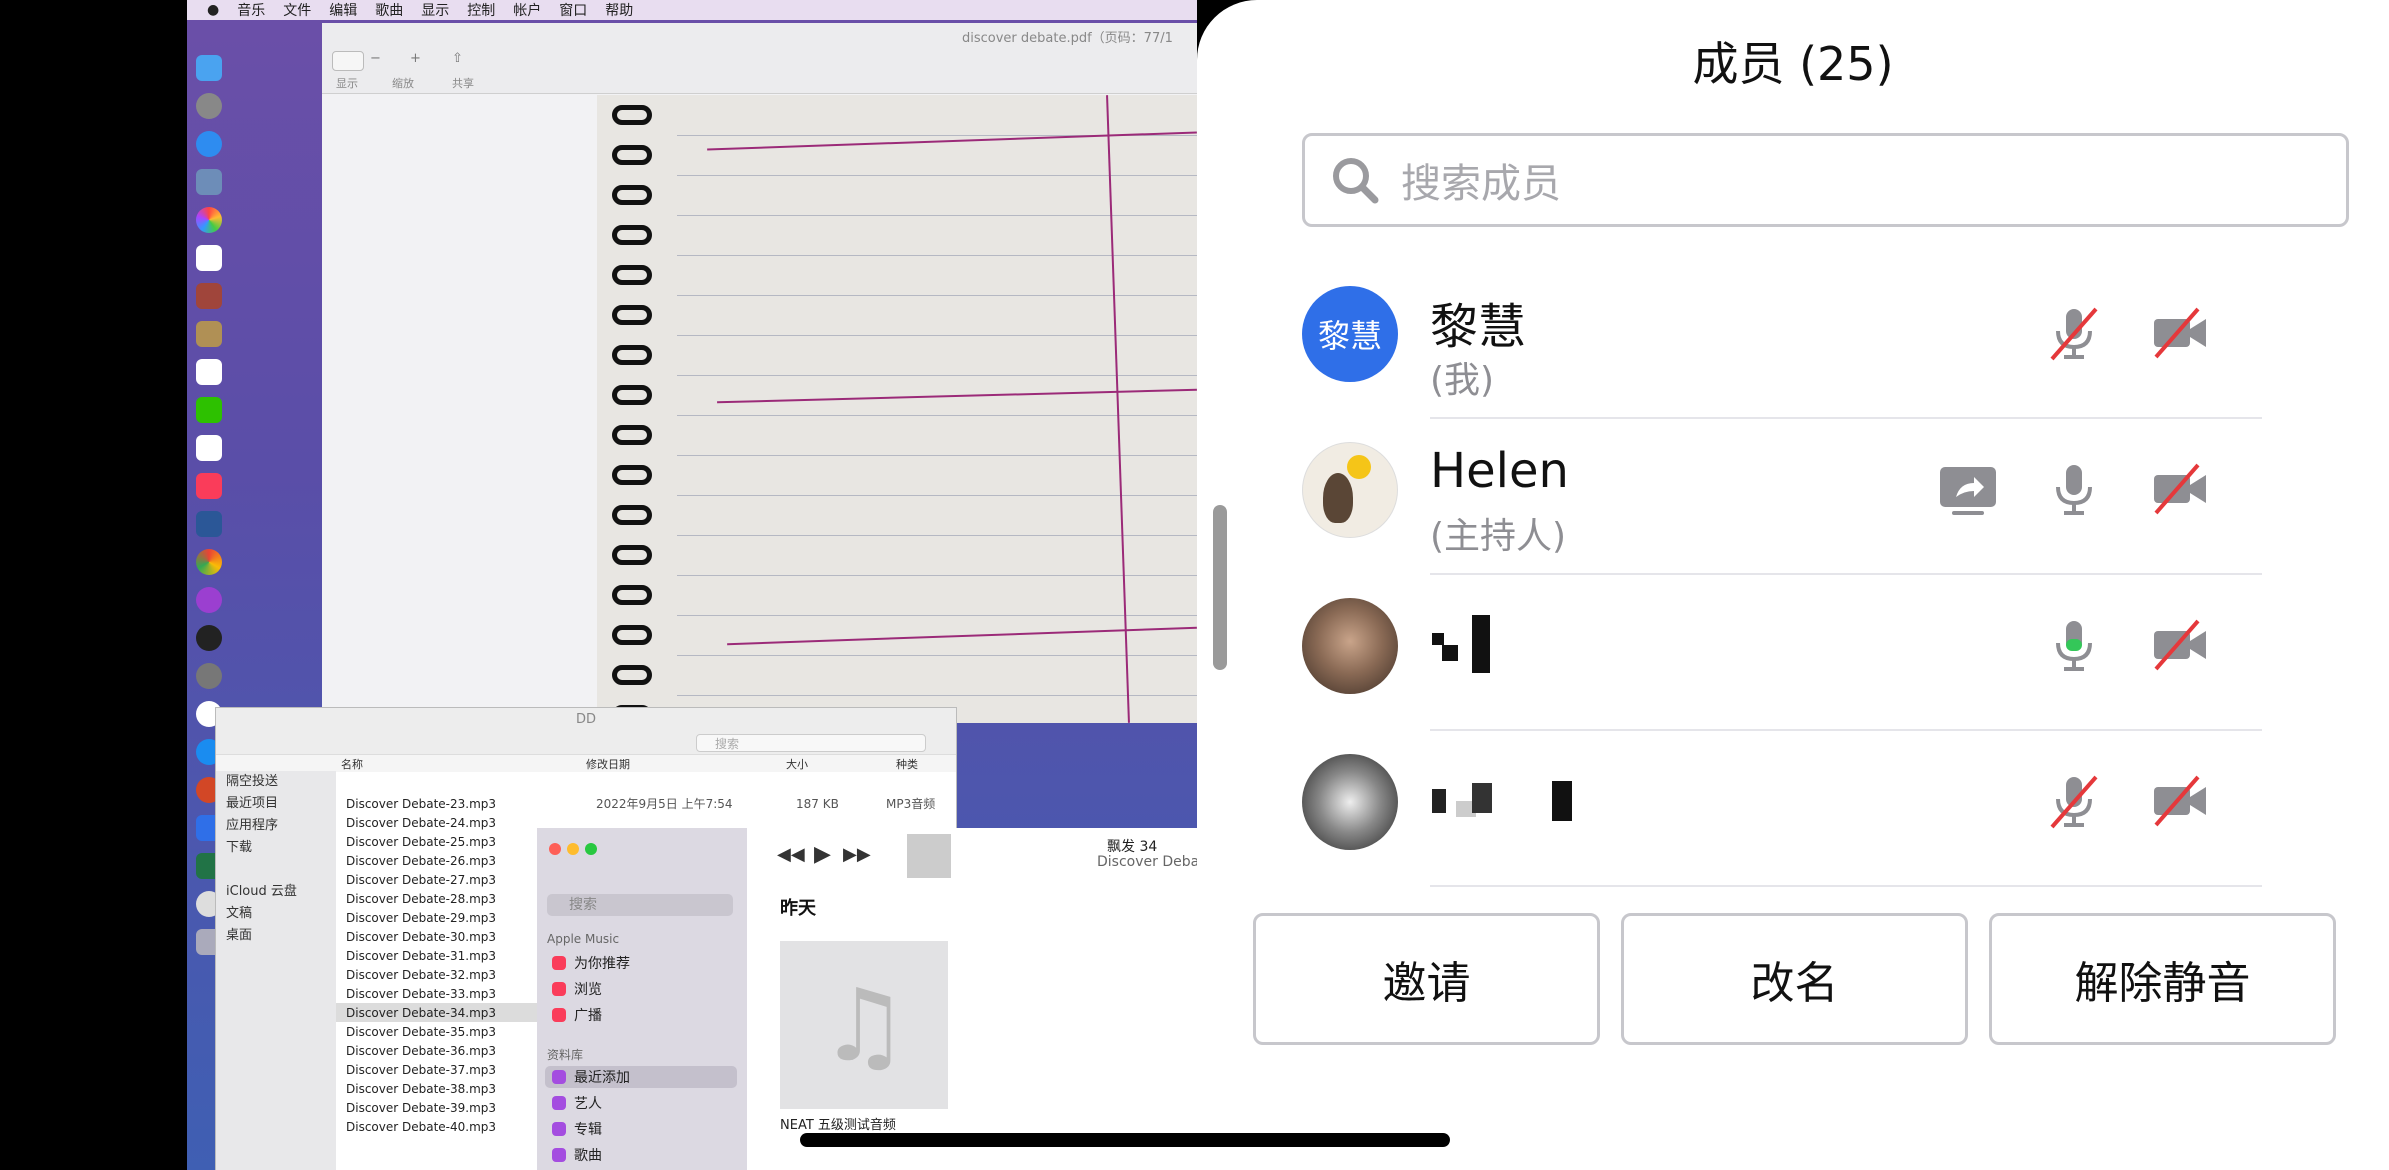  I want to click on album-artwork: ♫, so click(864, 1025).